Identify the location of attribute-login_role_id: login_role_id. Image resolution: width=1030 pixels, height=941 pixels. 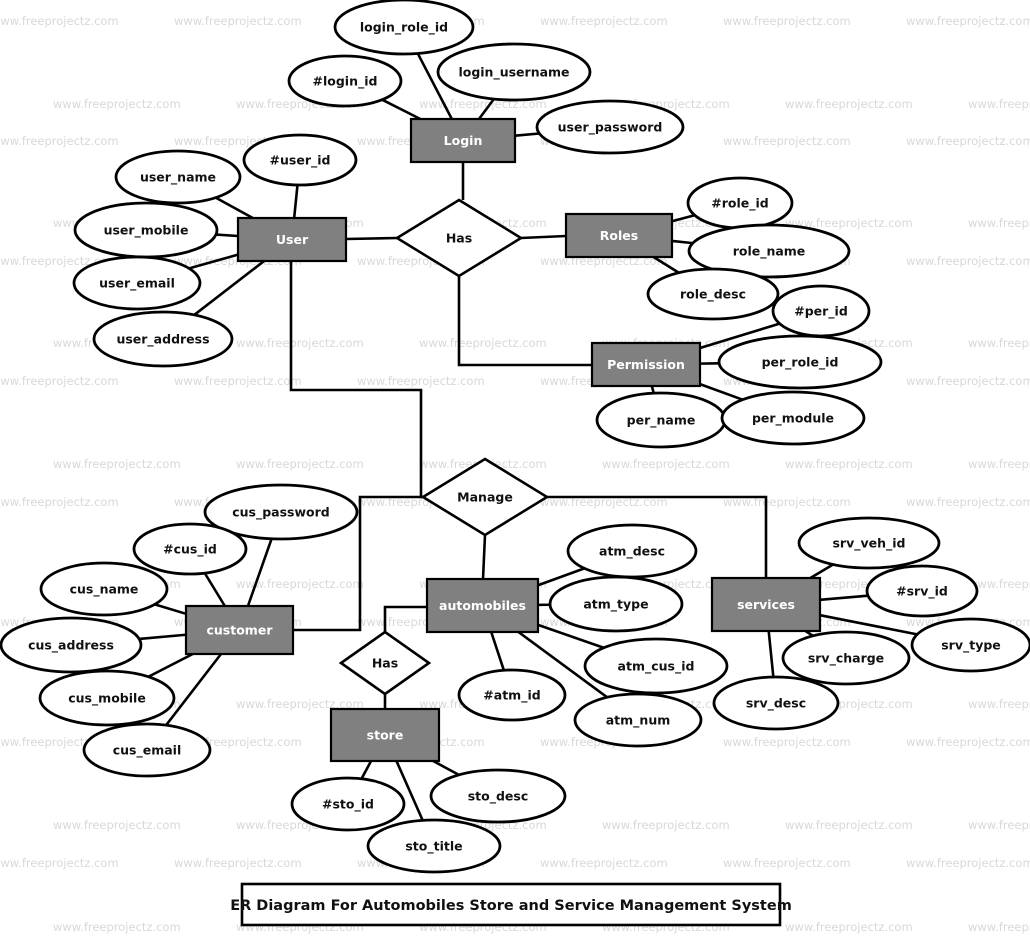
(404, 28).